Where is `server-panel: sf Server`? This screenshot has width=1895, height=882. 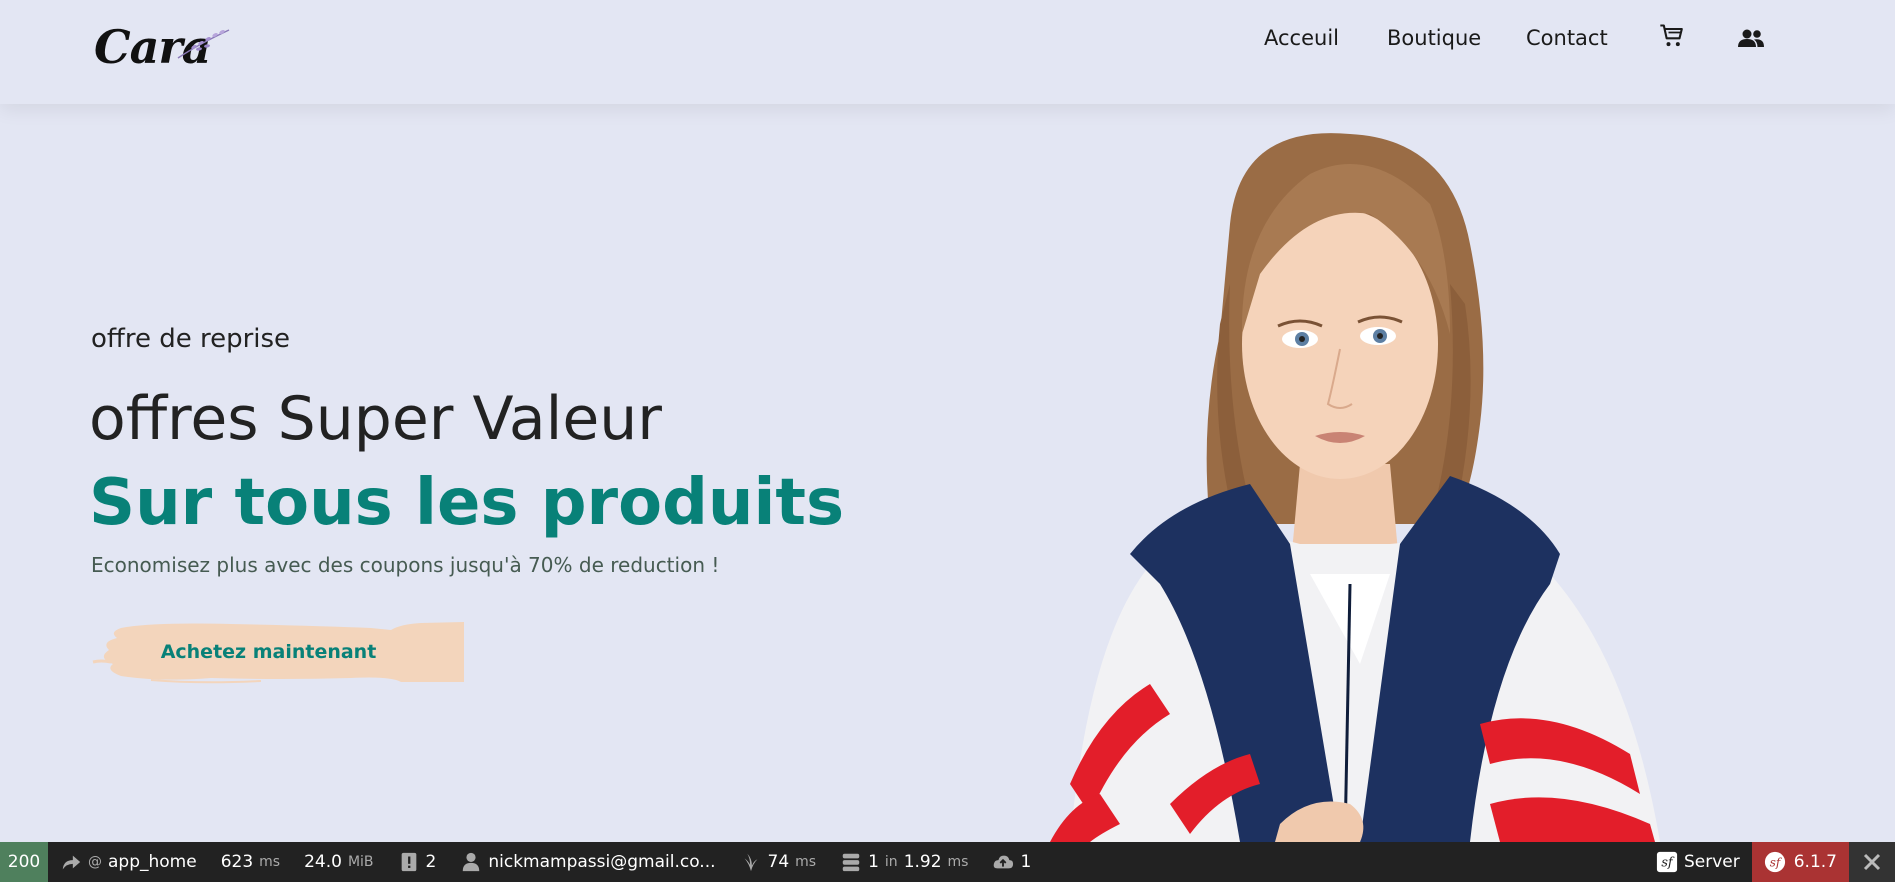
server-panel: sf Server is located at coordinates (1698, 862).